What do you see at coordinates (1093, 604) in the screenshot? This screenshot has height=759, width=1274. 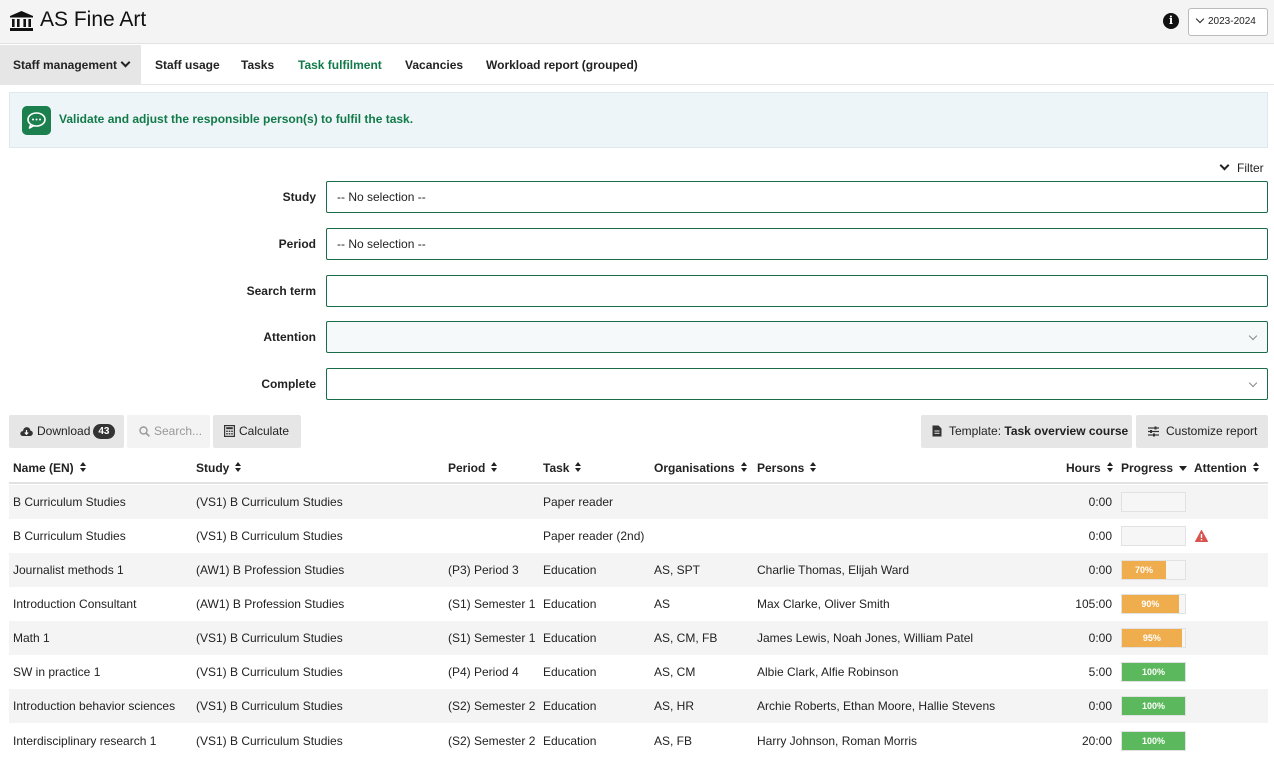 I see `cell-hours: 105:00` at bounding box center [1093, 604].